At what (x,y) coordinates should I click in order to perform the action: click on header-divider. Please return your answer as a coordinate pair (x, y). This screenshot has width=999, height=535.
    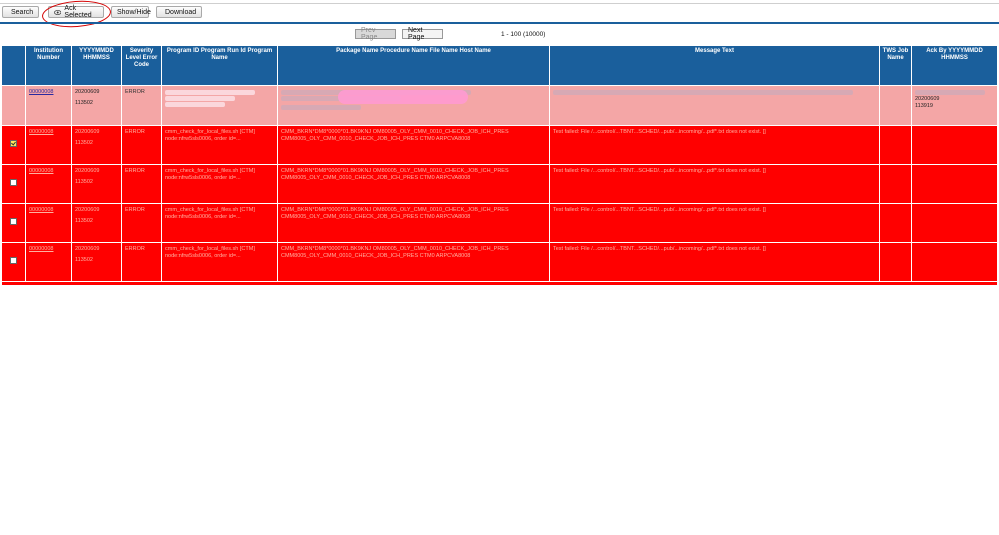
    Looking at the image, I should click on (499, 23).